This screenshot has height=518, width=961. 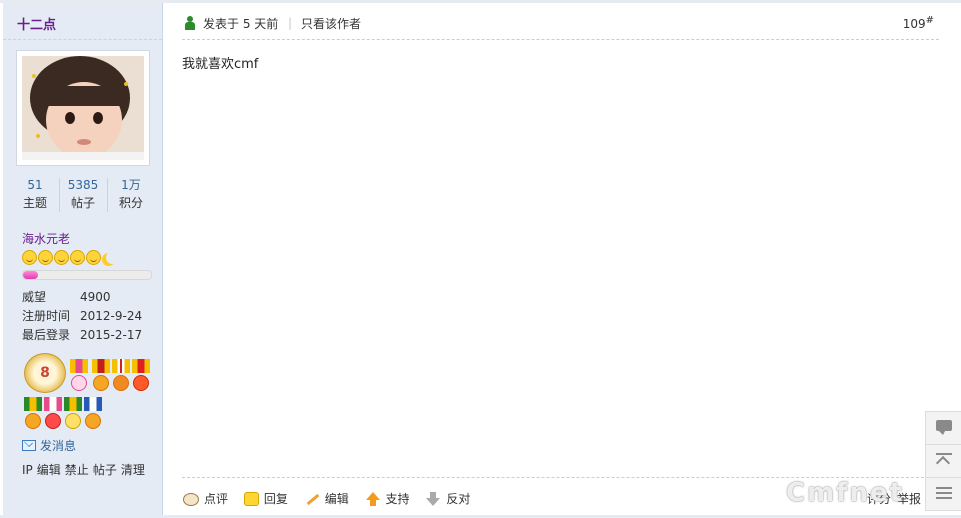 I want to click on send-message-label: 发消息, so click(x=58, y=446).